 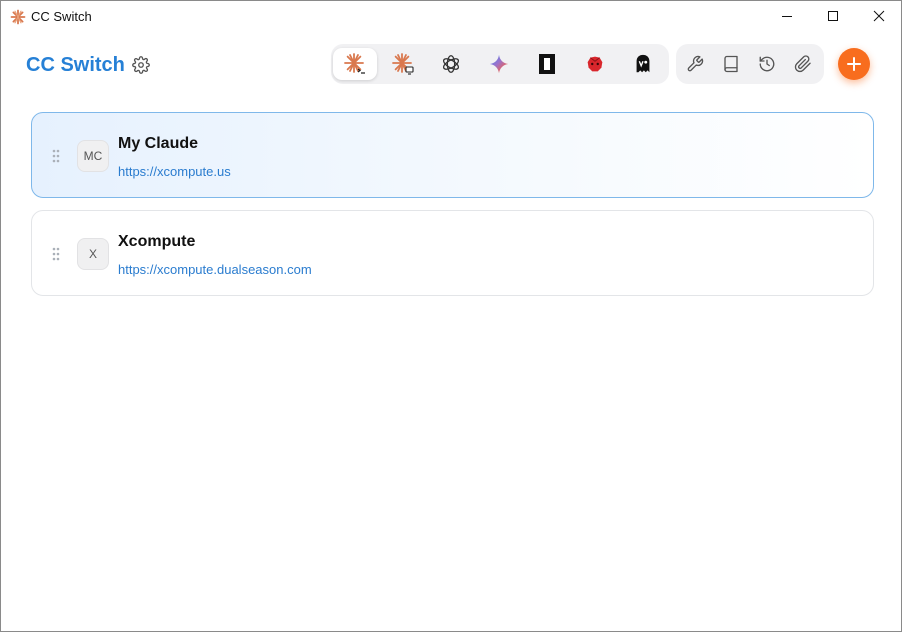 What do you see at coordinates (158, 143) in the screenshot?
I see `provider-name: My Claude` at bounding box center [158, 143].